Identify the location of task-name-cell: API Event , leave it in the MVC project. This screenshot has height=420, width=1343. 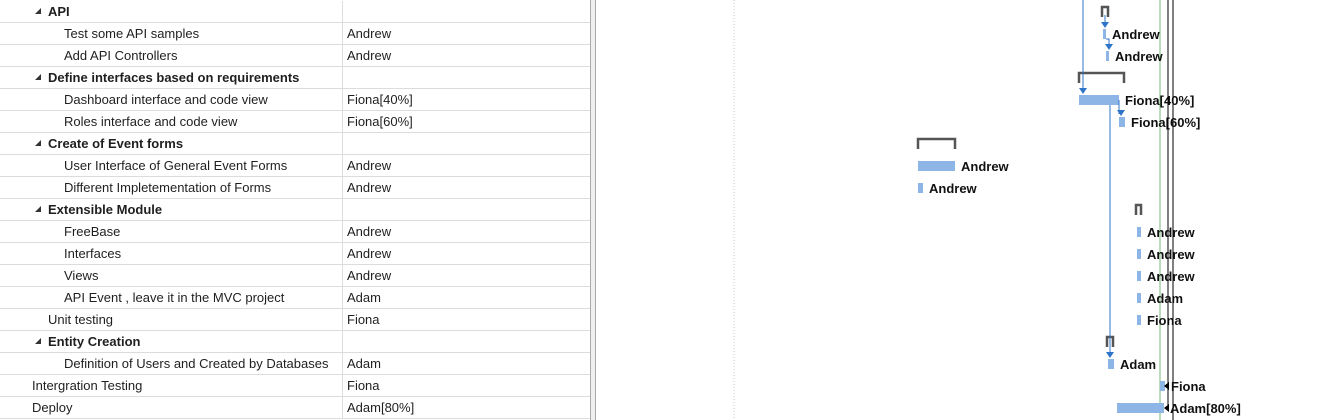
(171, 297).